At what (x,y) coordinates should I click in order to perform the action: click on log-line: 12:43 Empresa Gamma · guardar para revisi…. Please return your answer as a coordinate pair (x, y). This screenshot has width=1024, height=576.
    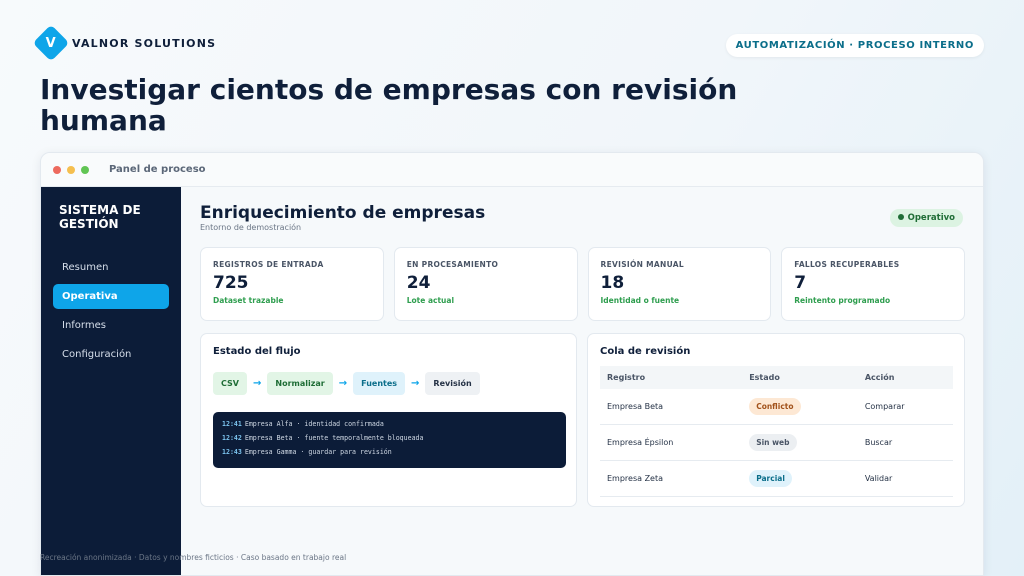
    Looking at the image, I should click on (307, 452).